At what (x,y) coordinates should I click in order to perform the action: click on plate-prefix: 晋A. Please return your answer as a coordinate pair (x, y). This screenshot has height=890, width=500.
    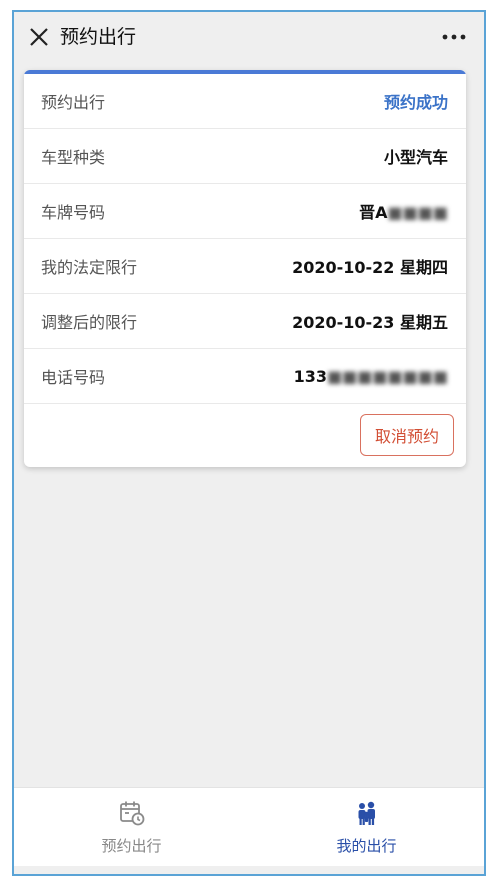
    Looking at the image, I should click on (373, 212).